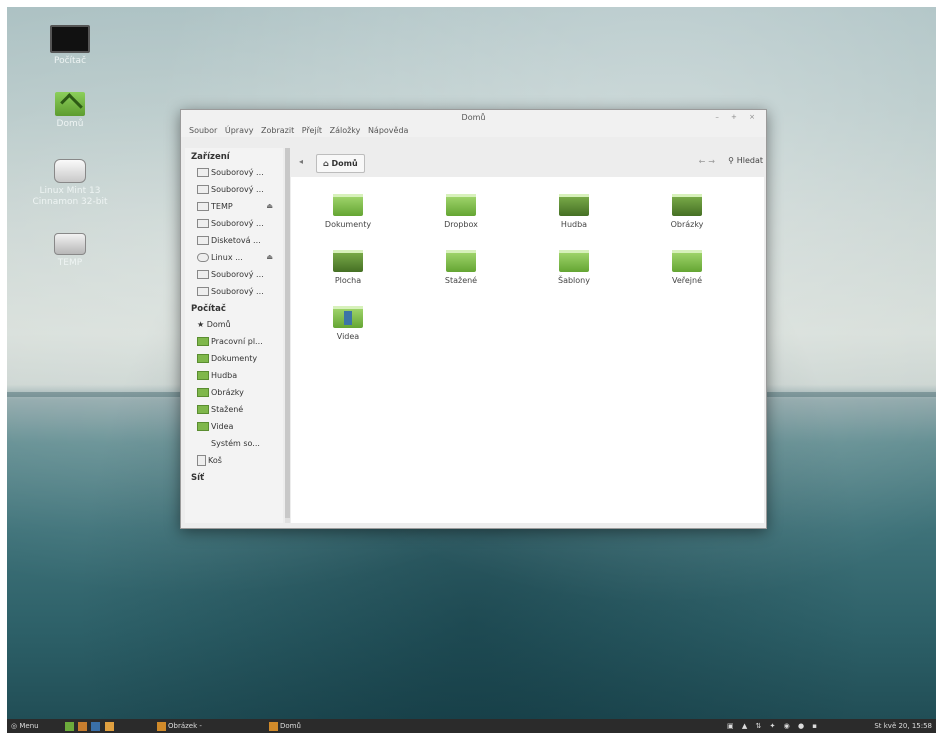  Describe the element at coordinates (70, 183) in the screenshot. I see `desktop-icon-install-disc: Linux Mint 13 Cinnamon 32-bit` at that location.